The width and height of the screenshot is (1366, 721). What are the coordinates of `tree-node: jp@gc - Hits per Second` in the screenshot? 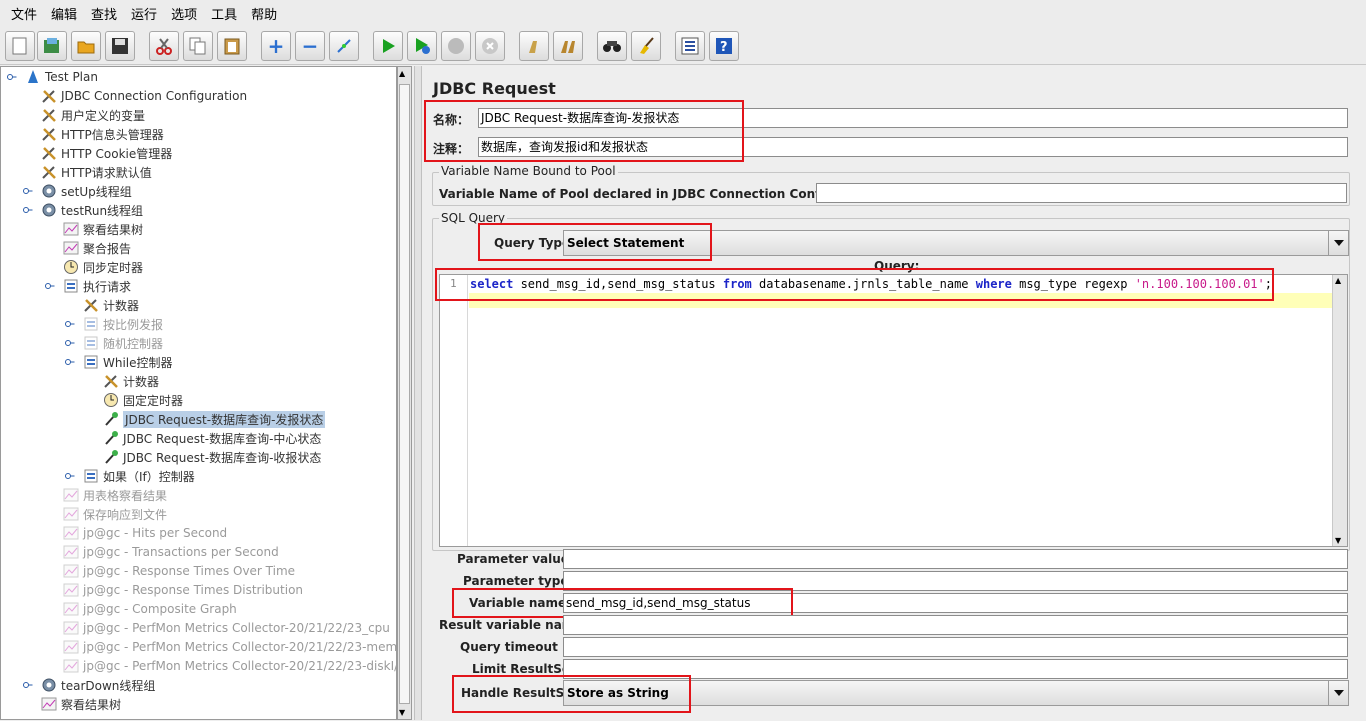 It's located at (145, 533).